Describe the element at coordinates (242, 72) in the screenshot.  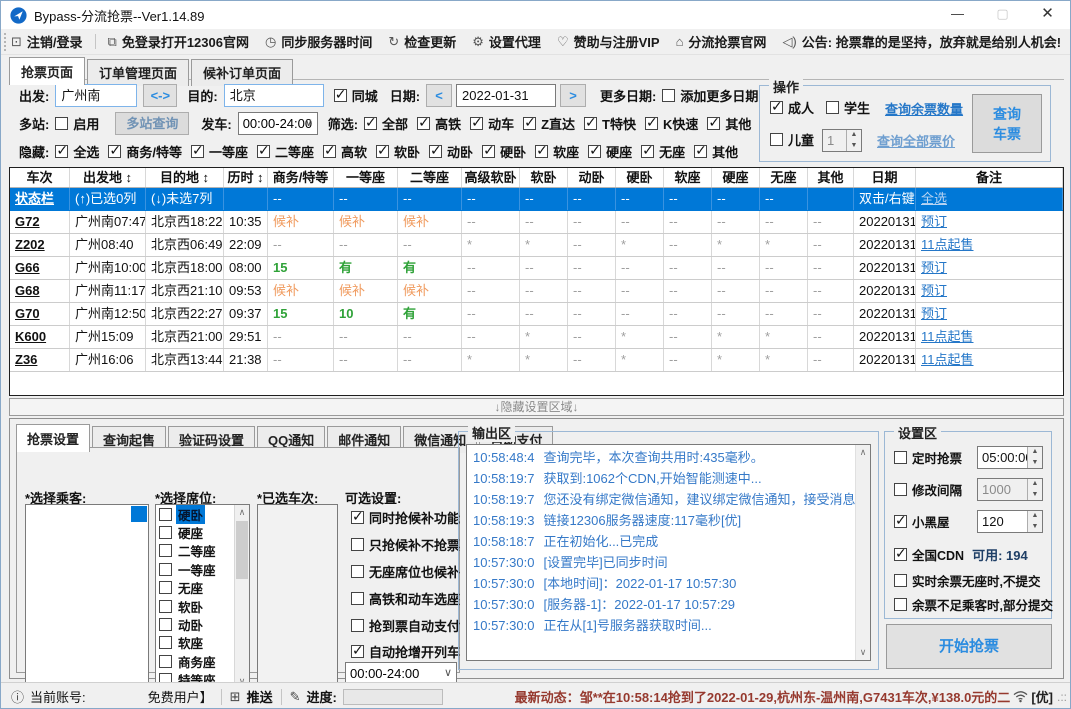
I see `tab-候补订单页面: 候补订单页面` at that location.